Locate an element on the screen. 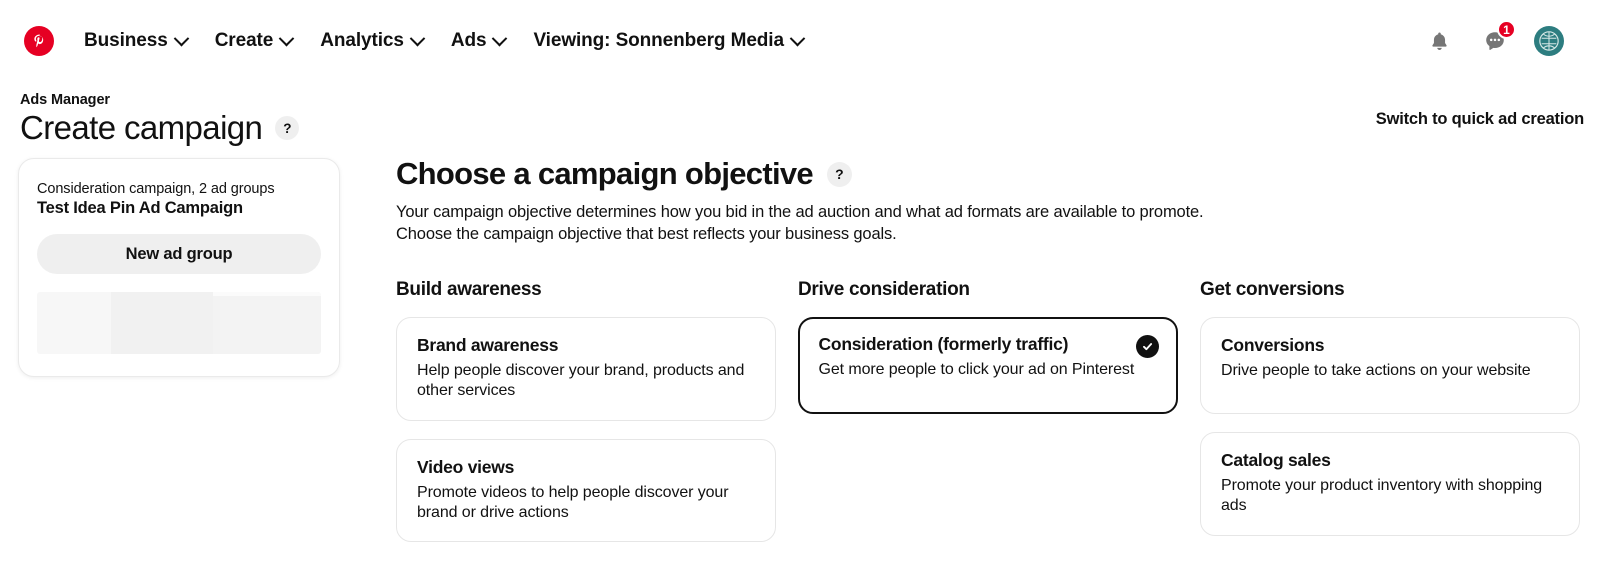 The image size is (1600, 581). notifications-button is located at coordinates (1439, 41).